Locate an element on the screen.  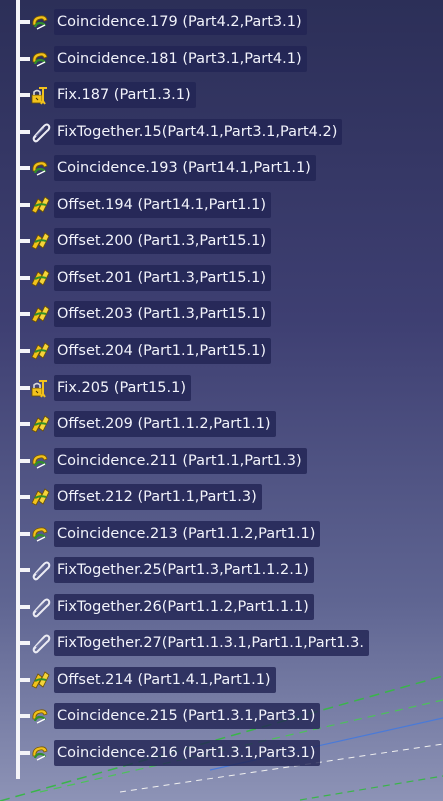
tree-node-label: Coincidence.211 (Part1.1,Part1.3) is located at coordinates (180, 460).